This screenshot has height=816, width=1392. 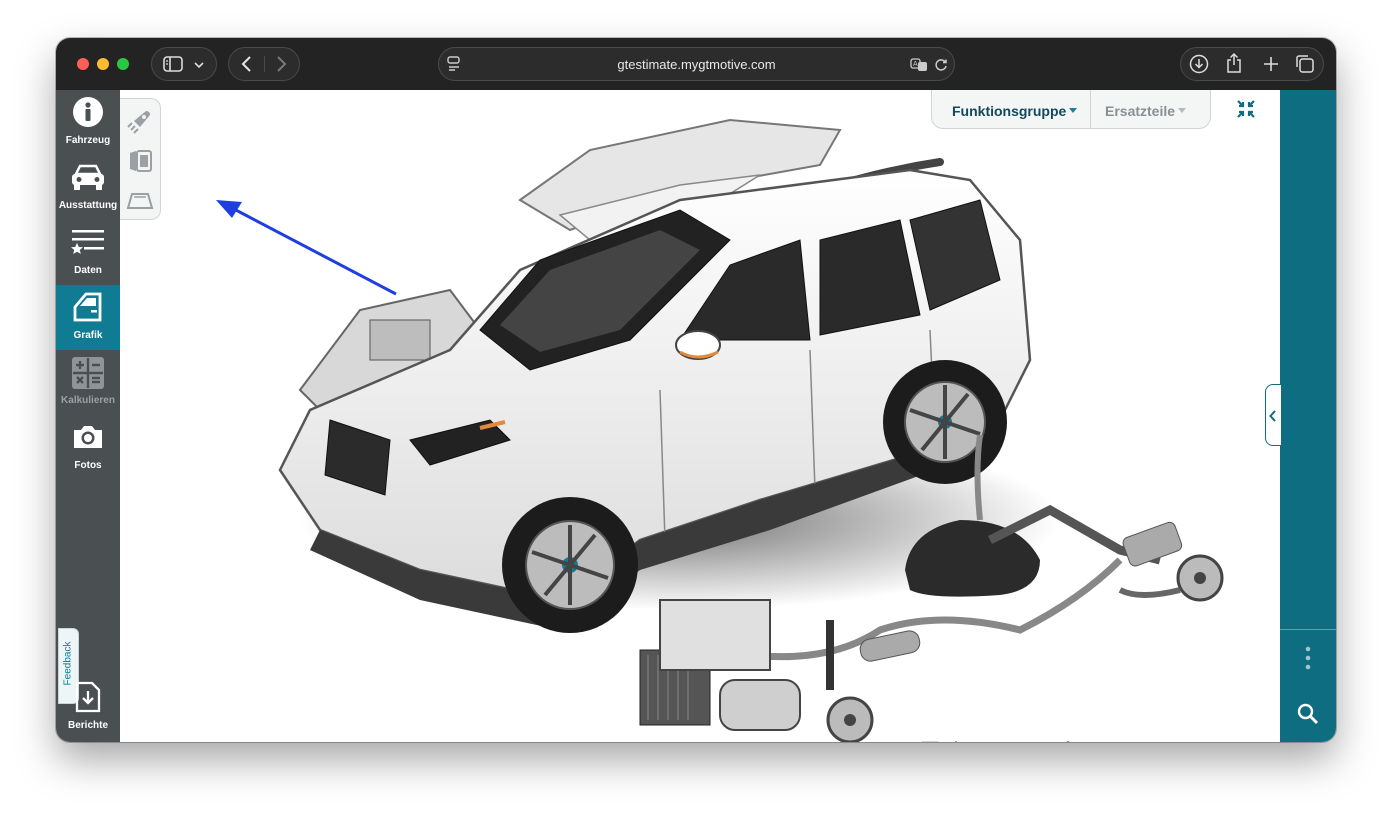 I want to click on frame-icon, so click(x=434, y=741).